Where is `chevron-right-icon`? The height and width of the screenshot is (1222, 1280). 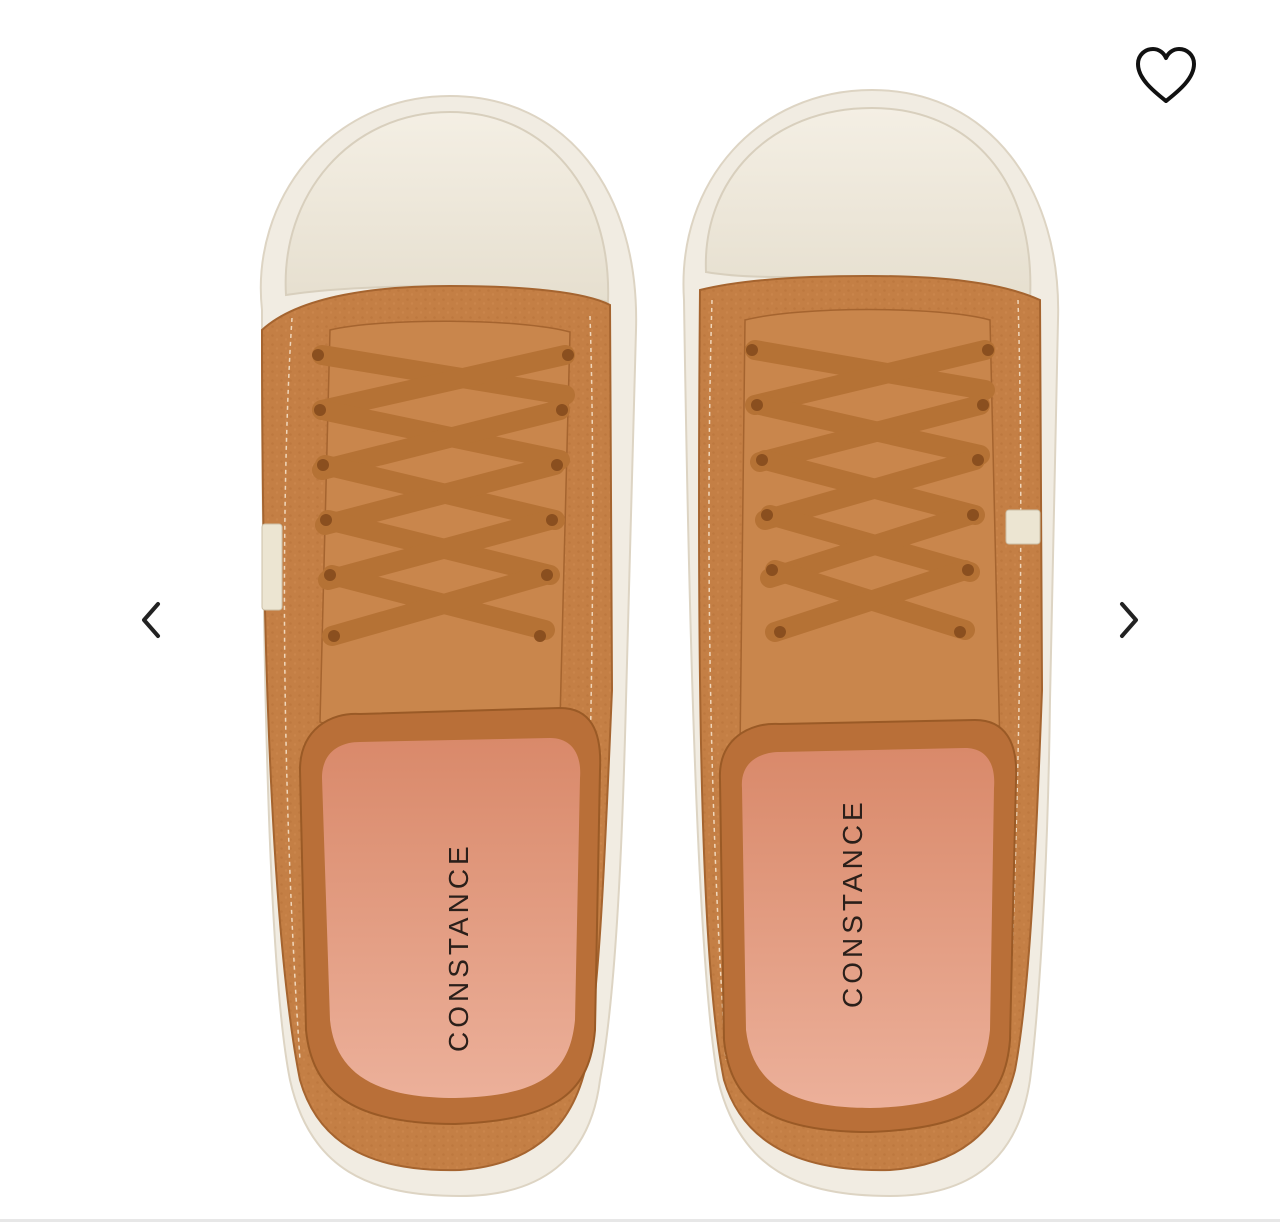 chevron-right-icon is located at coordinates (1129, 620).